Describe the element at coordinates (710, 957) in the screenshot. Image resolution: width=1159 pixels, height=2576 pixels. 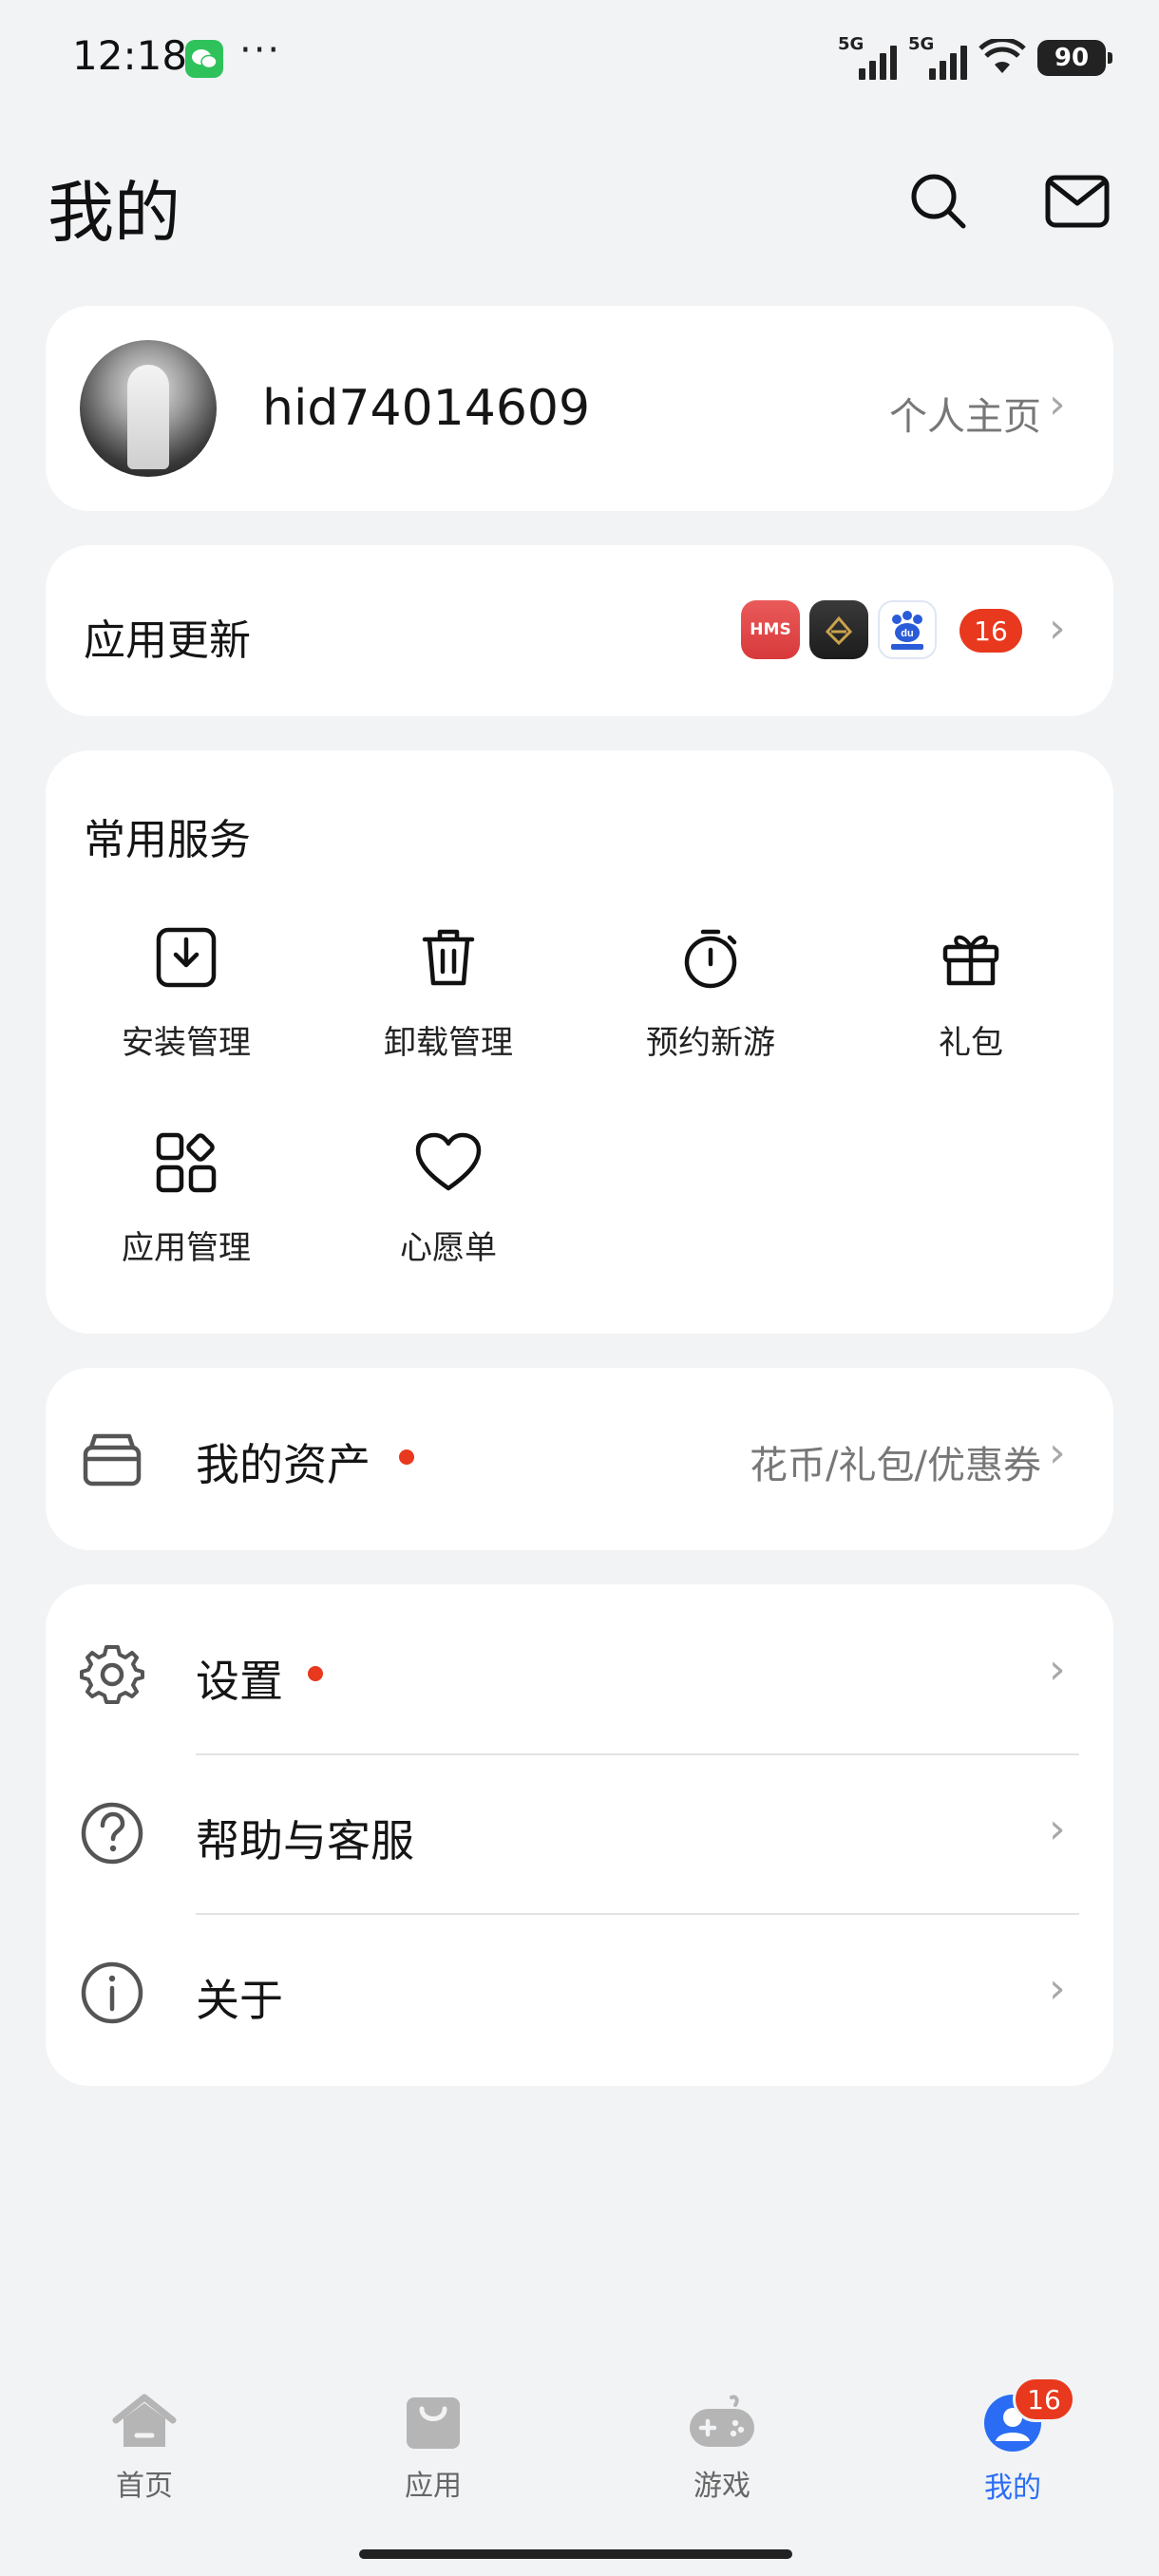
I see `stopwatch-icon` at that location.